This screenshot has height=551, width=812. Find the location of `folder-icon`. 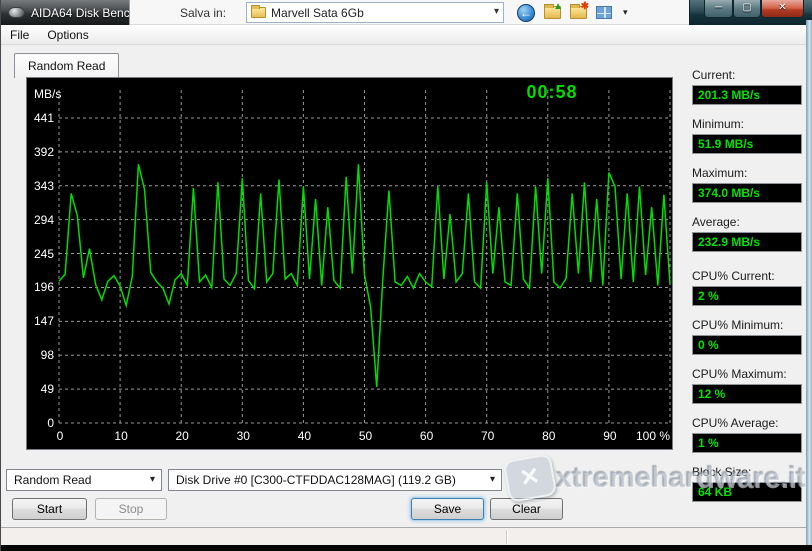

folder-icon is located at coordinates (259, 11).